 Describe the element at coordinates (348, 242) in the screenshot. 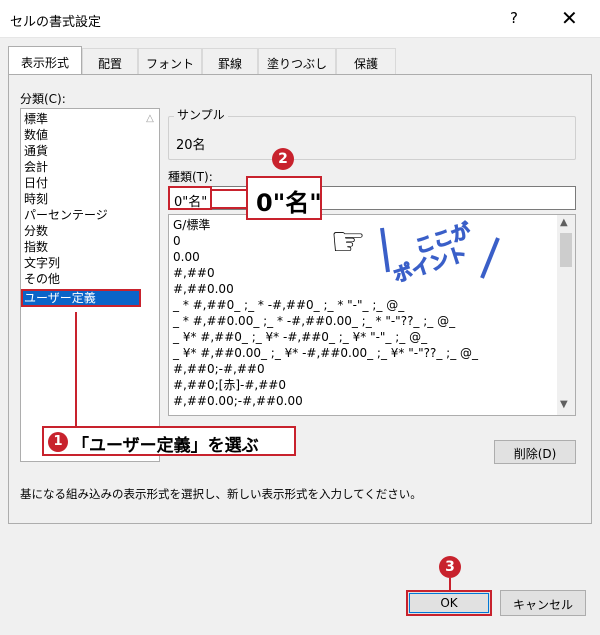

I see `pointing-hand-icon: ☞` at that location.